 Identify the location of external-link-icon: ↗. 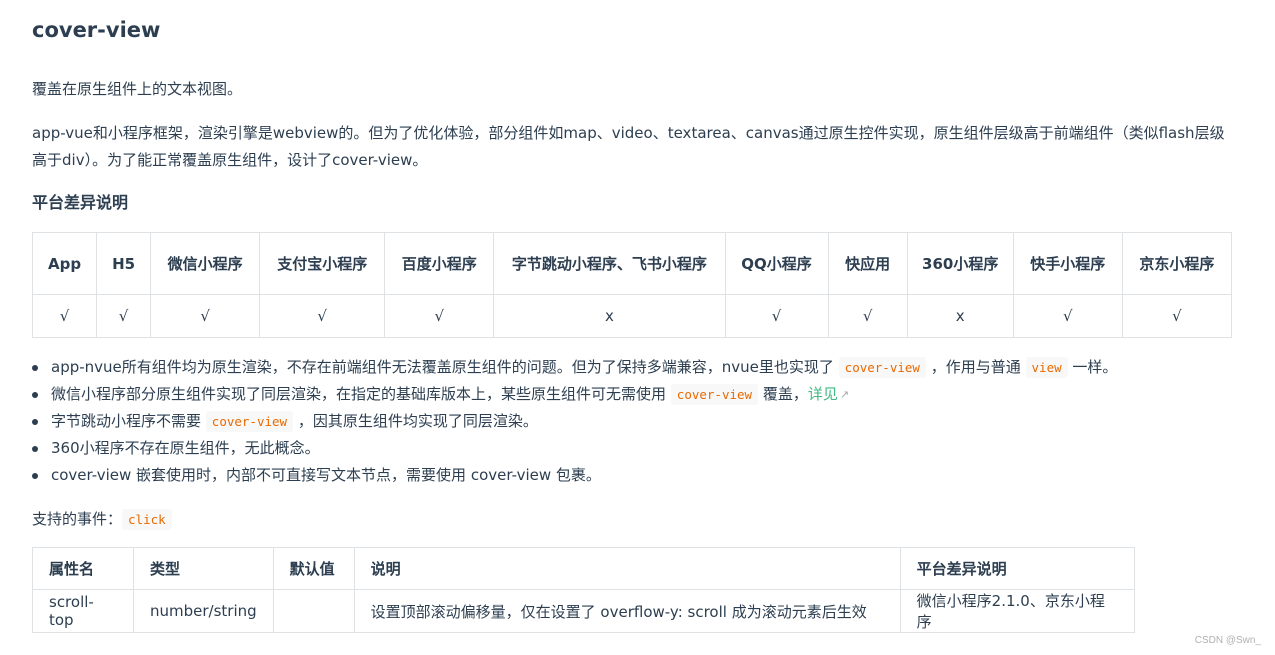
(844, 394).